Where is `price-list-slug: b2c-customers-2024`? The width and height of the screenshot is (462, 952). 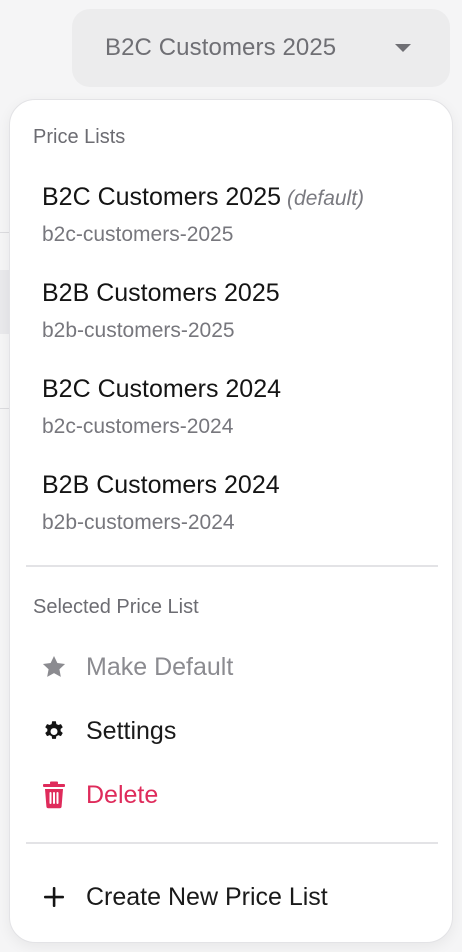
price-list-slug: b2c-customers-2024 is located at coordinates (138, 426).